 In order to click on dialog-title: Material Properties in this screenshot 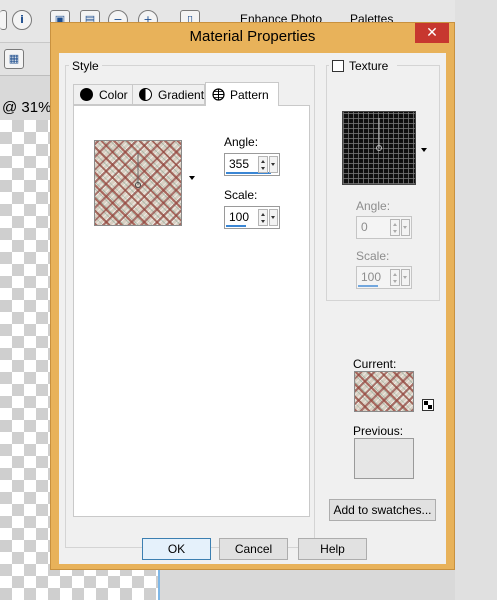, I will do `click(252, 36)`.